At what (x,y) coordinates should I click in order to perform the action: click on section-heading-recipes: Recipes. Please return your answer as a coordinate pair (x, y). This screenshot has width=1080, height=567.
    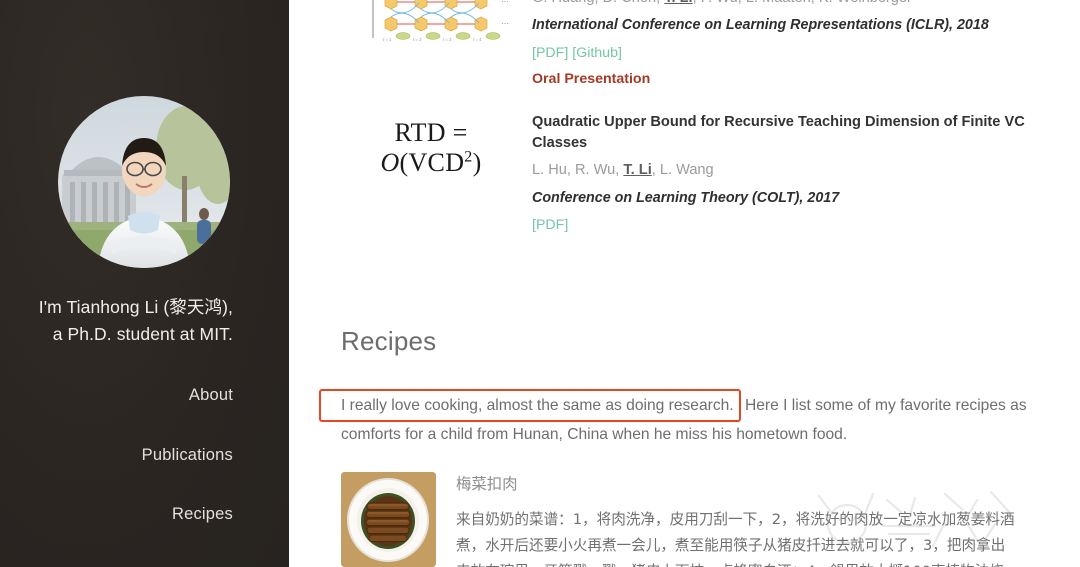
    Looking at the image, I should click on (389, 340).